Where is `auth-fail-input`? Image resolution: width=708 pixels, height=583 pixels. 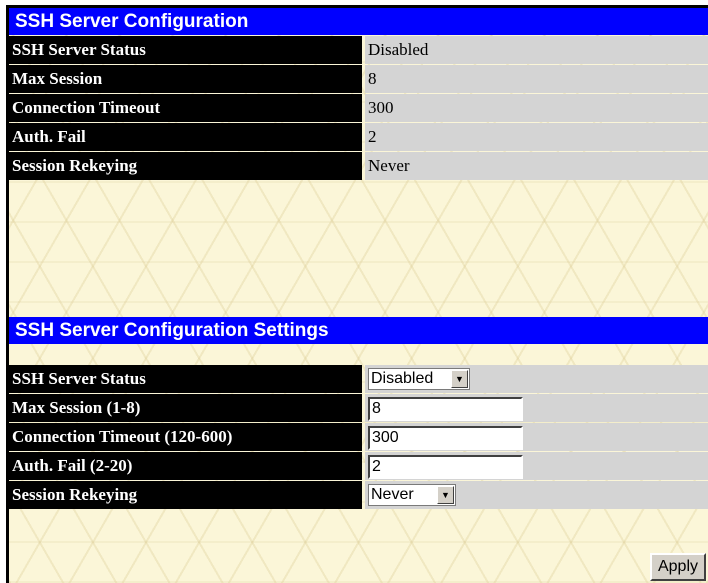
auth-fail-input is located at coordinates (445, 467).